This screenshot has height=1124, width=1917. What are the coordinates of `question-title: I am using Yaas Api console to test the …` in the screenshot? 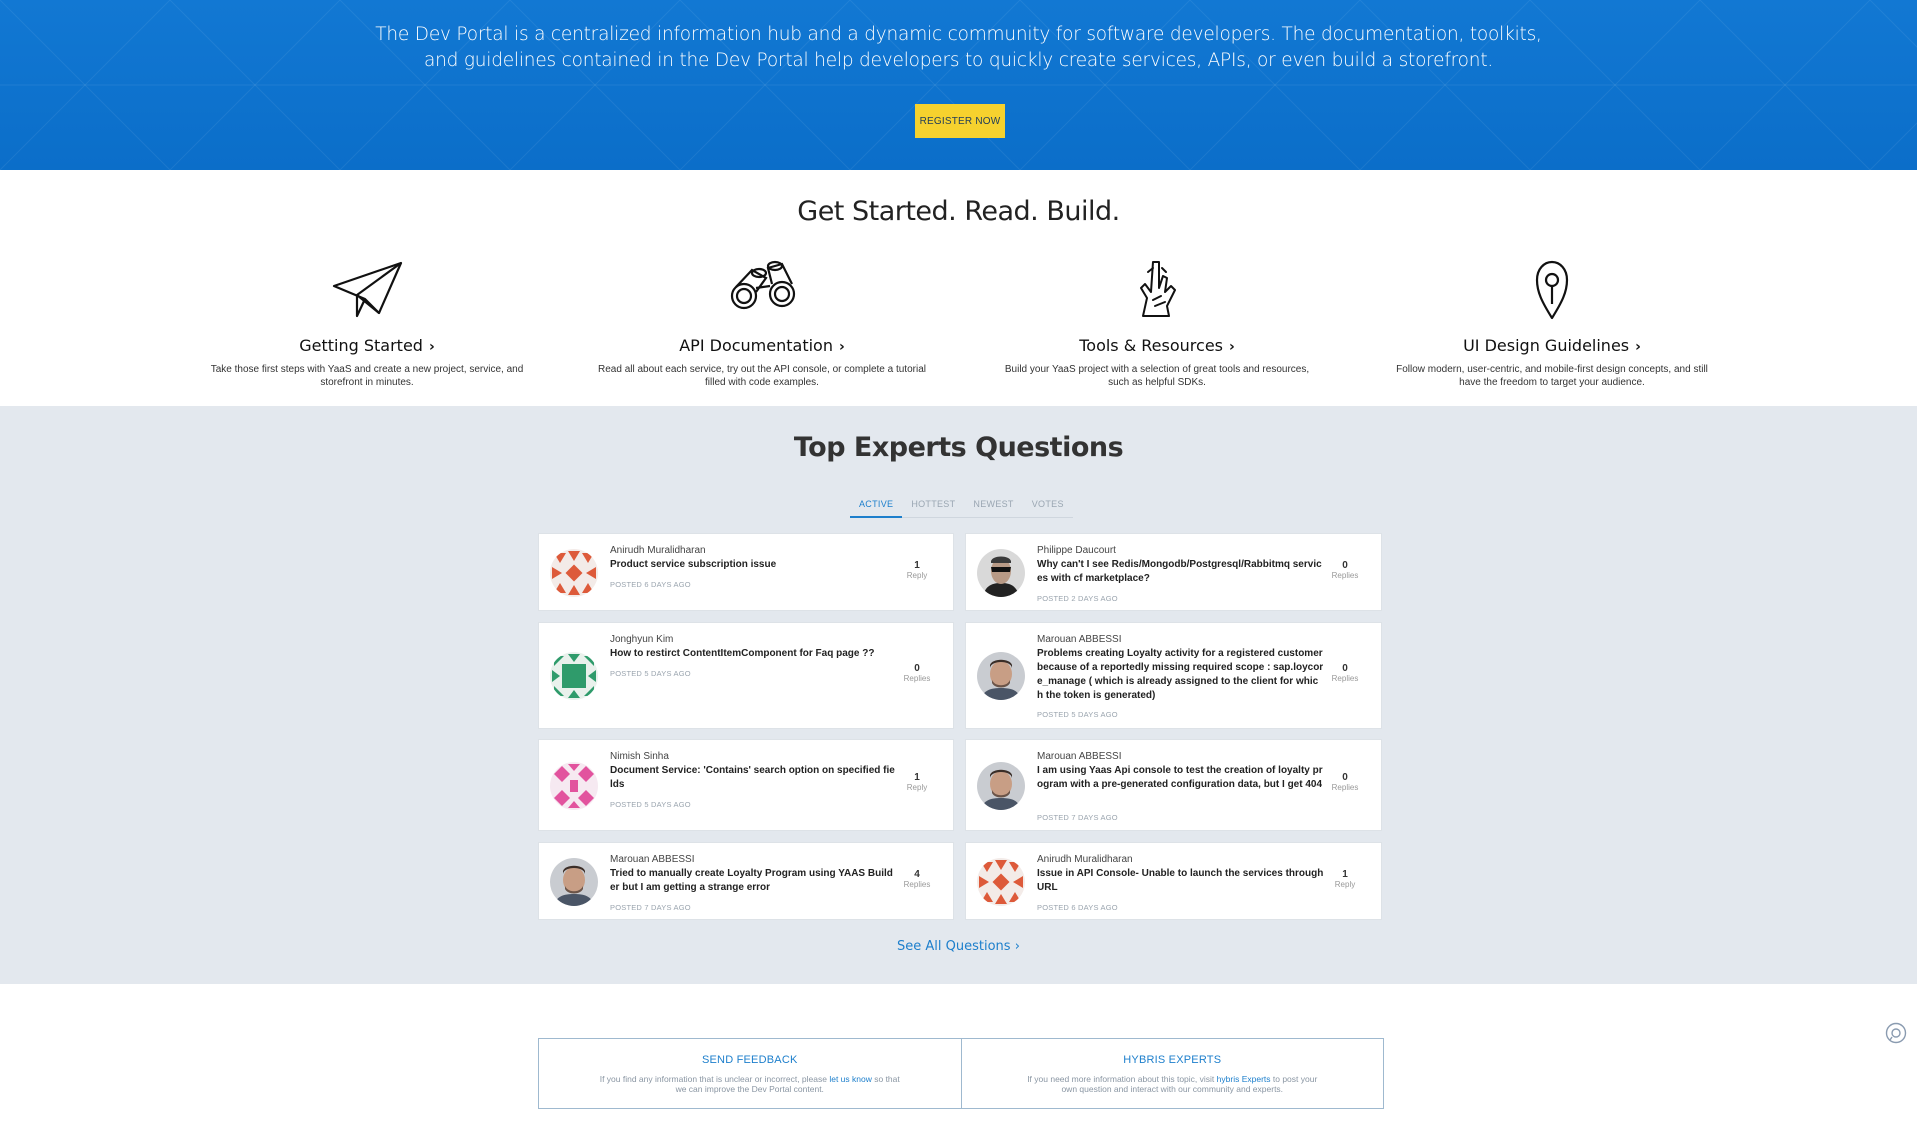 It's located at (1180, 778).